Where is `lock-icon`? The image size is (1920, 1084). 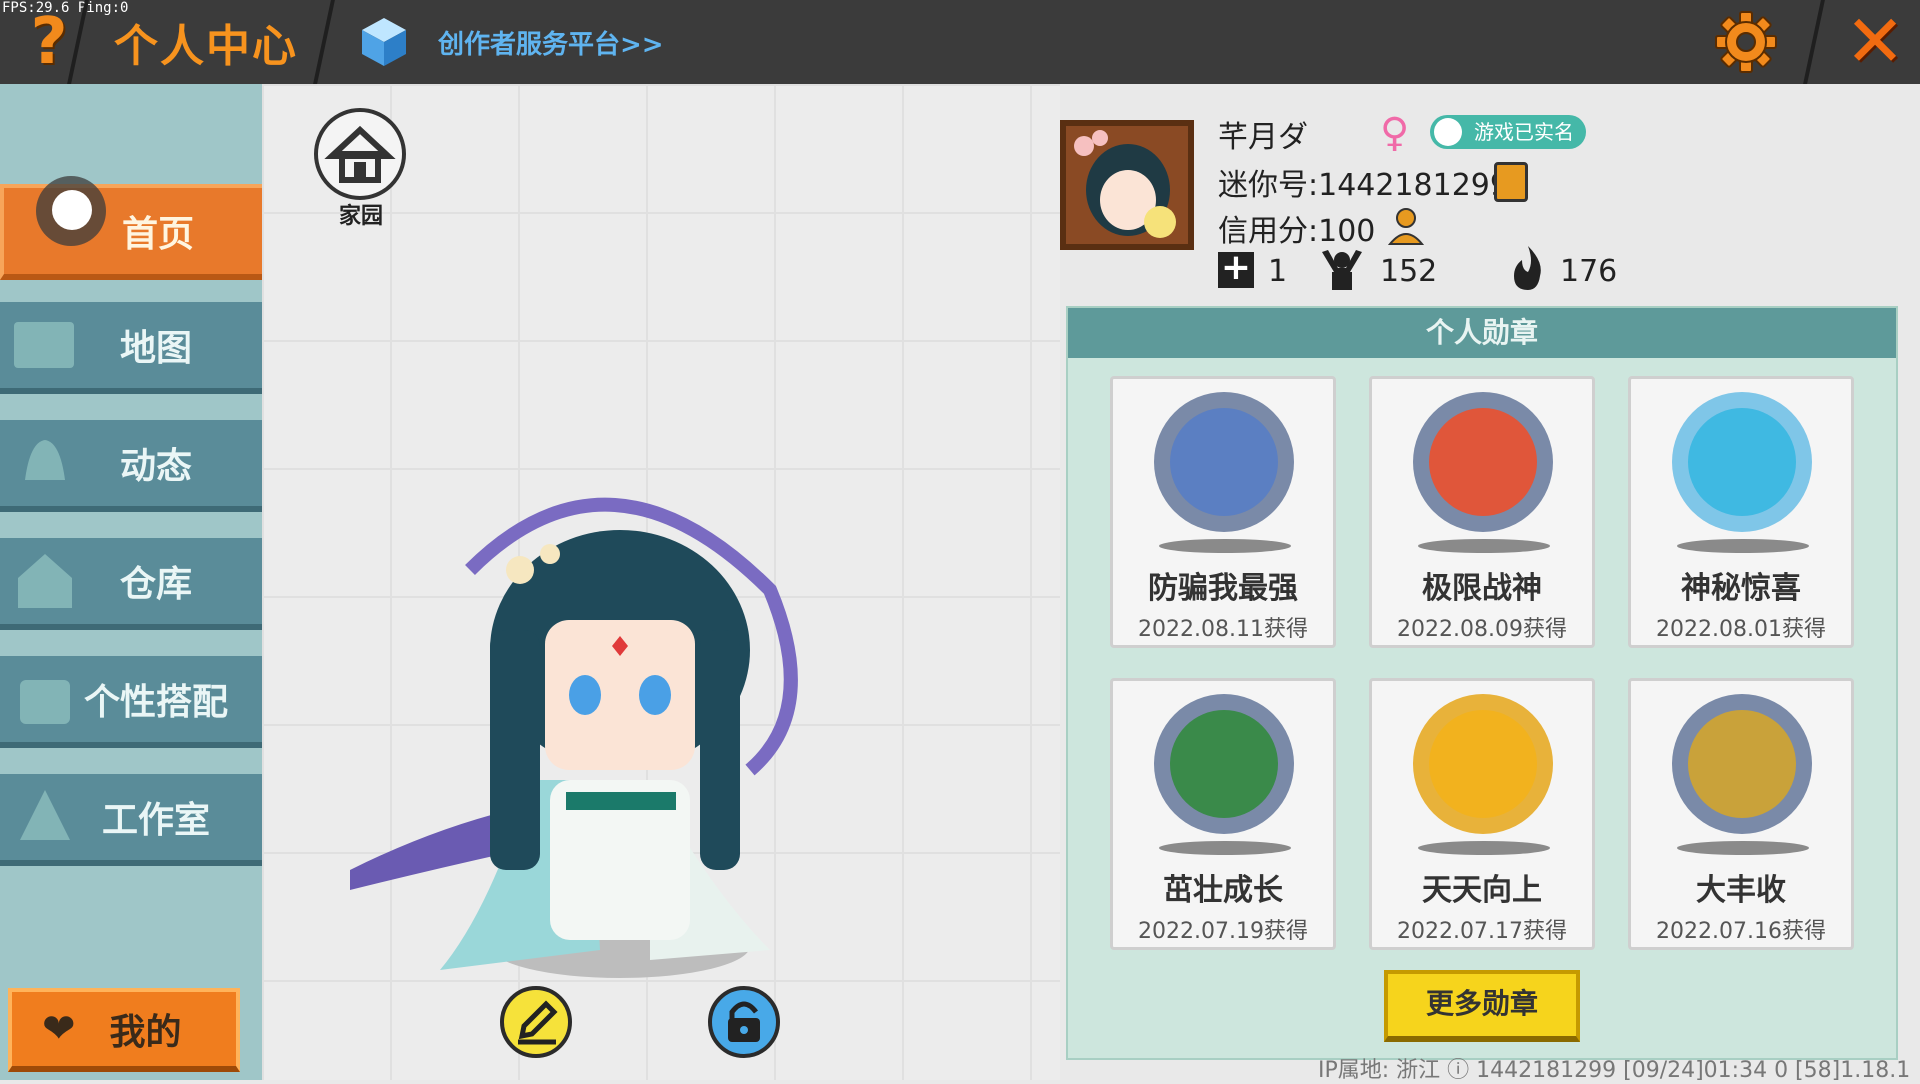 lock-icon is located at coordinates (744, 1022).